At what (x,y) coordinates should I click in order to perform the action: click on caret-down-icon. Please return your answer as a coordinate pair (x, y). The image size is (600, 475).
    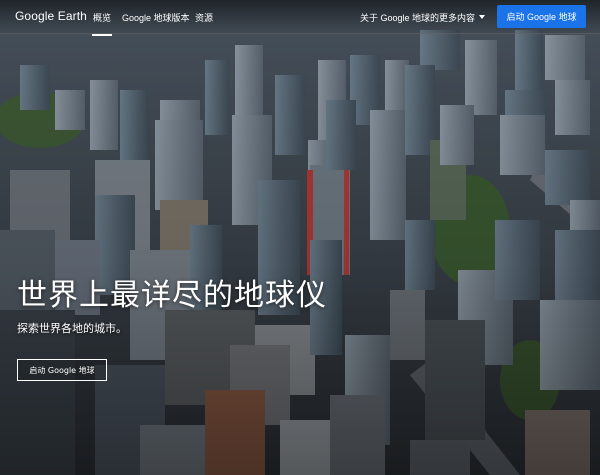
    Looking at the image, I should click on (482, 17).